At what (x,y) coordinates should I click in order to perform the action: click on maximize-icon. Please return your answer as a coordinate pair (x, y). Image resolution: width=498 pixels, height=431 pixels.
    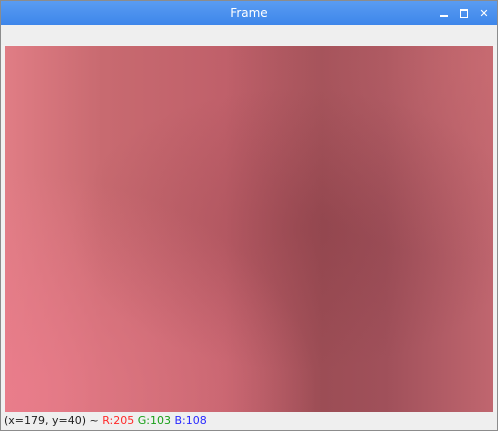
    Looking at the image, I should click on (464, 13).